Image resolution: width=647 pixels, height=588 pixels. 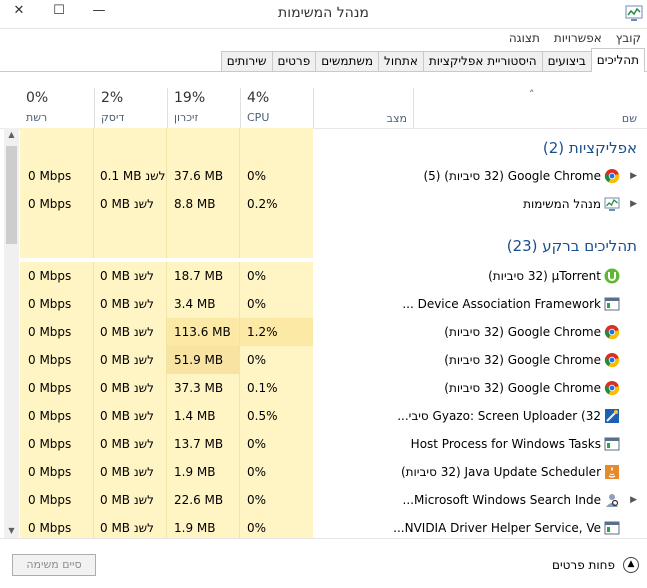 What do you see at coordinates (54, 565) in the screenshot?
I see `end-task-button: סיים משימה` at bounding box center [54, 565].